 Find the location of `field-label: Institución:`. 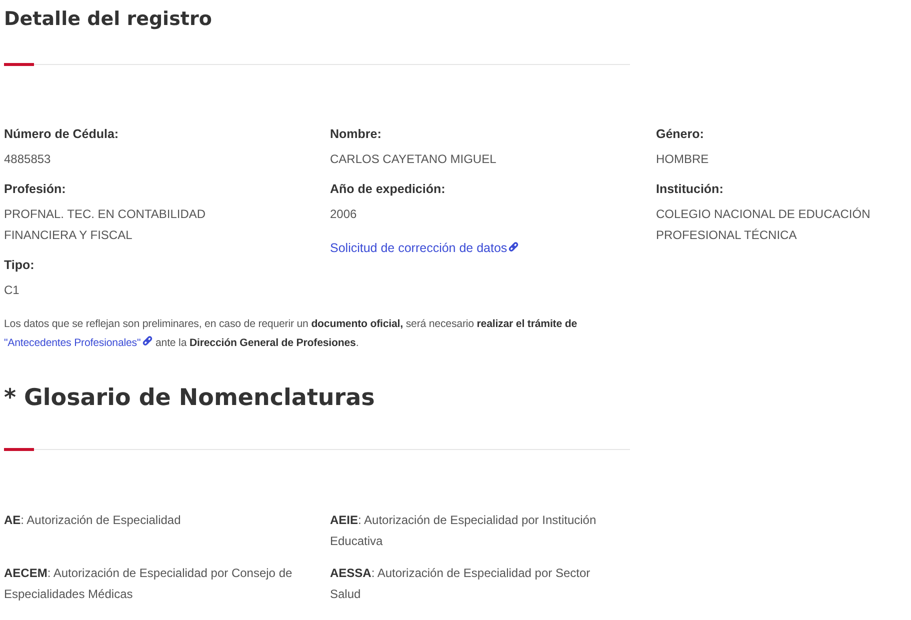

field-label: Institución: is located at coordinates (690, 189).